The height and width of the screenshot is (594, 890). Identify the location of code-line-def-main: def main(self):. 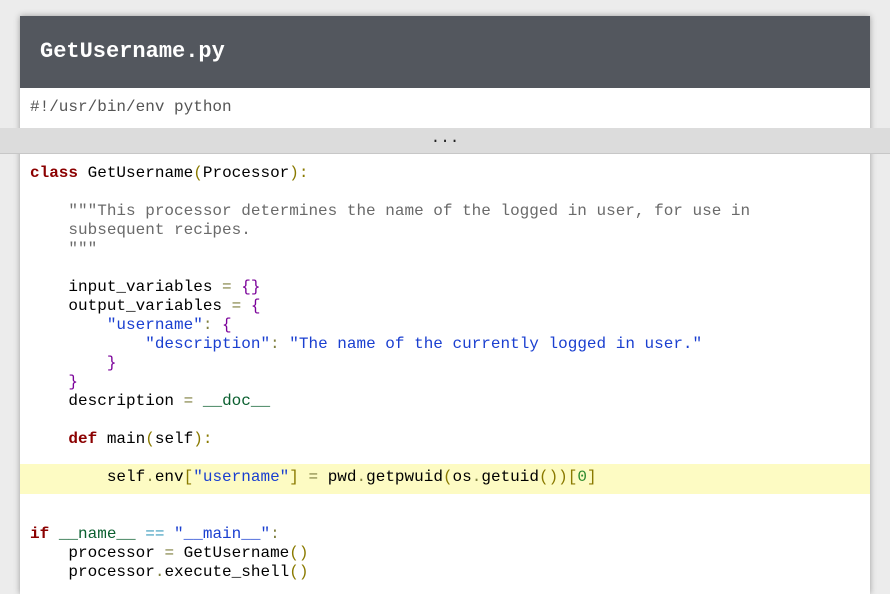
(121, 439).